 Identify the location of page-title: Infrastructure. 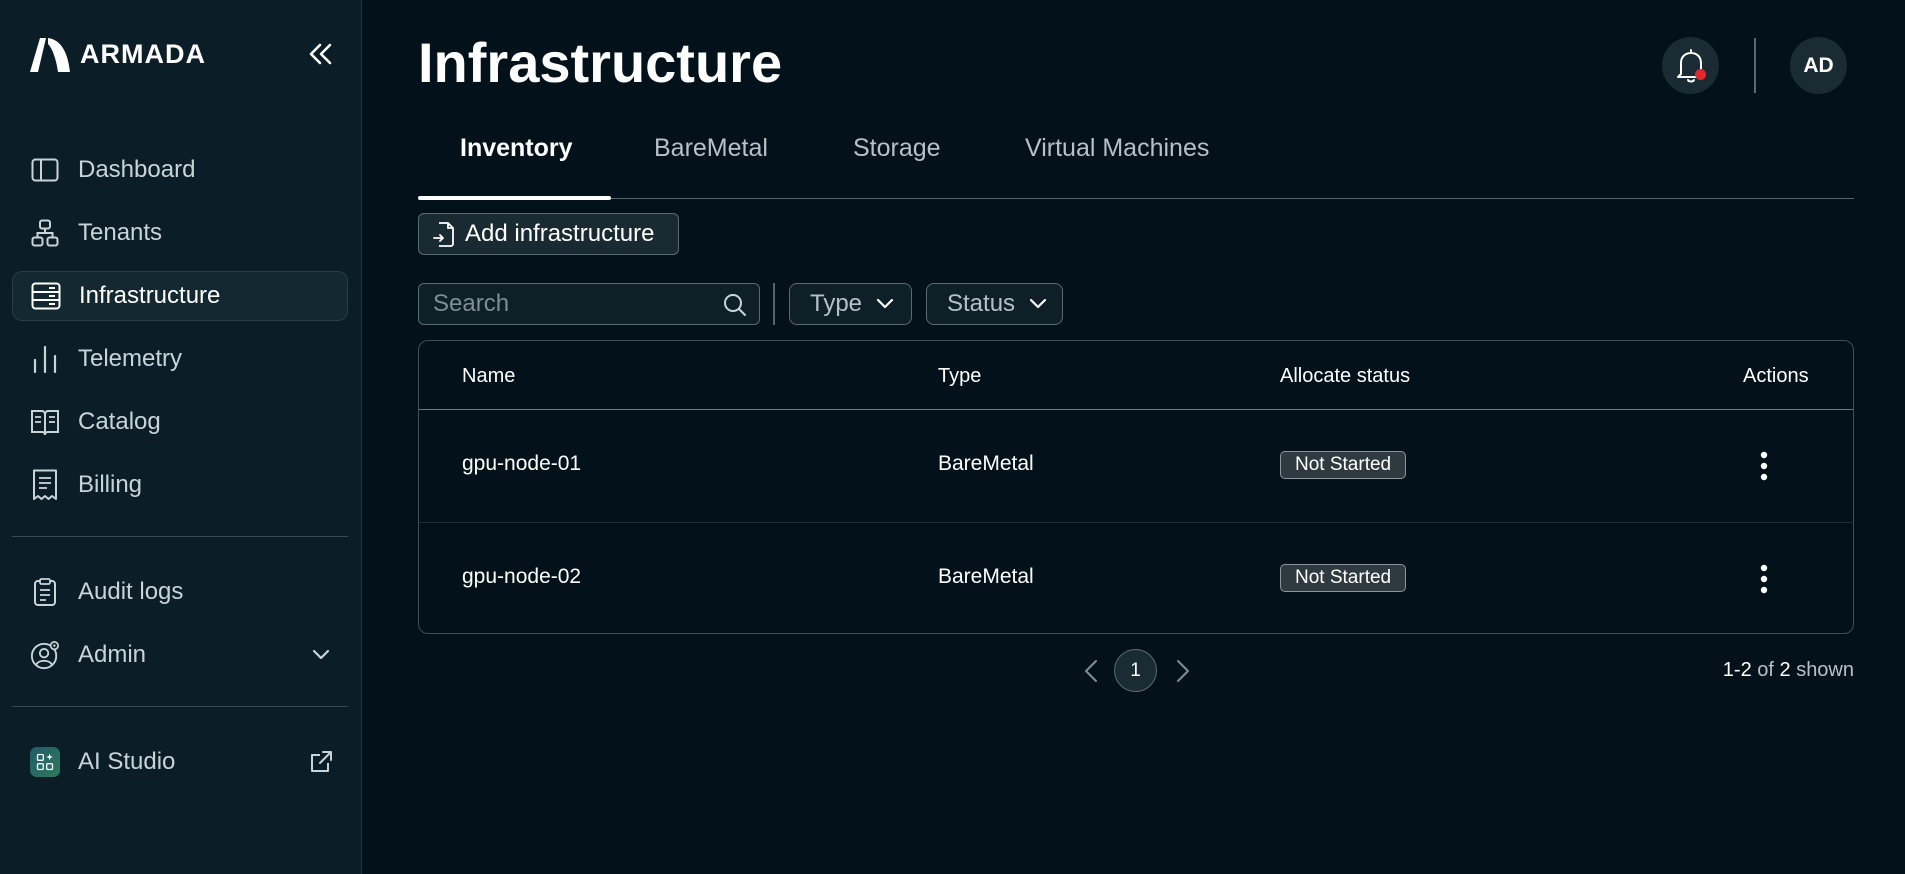
(600, 62).